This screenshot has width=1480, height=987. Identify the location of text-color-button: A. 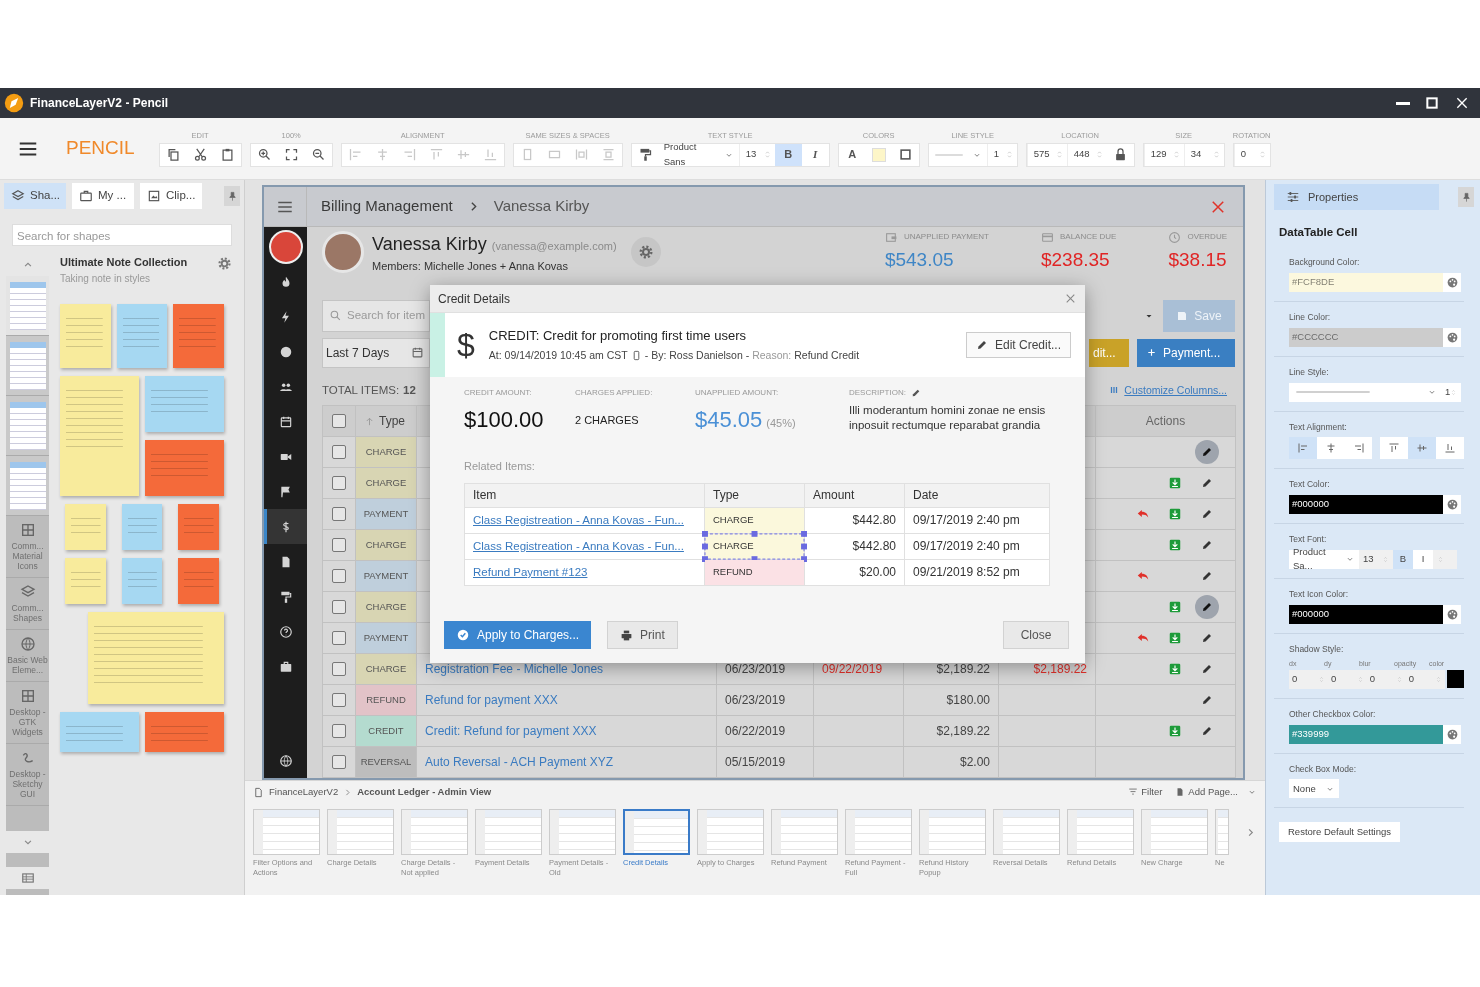
(852, 154).